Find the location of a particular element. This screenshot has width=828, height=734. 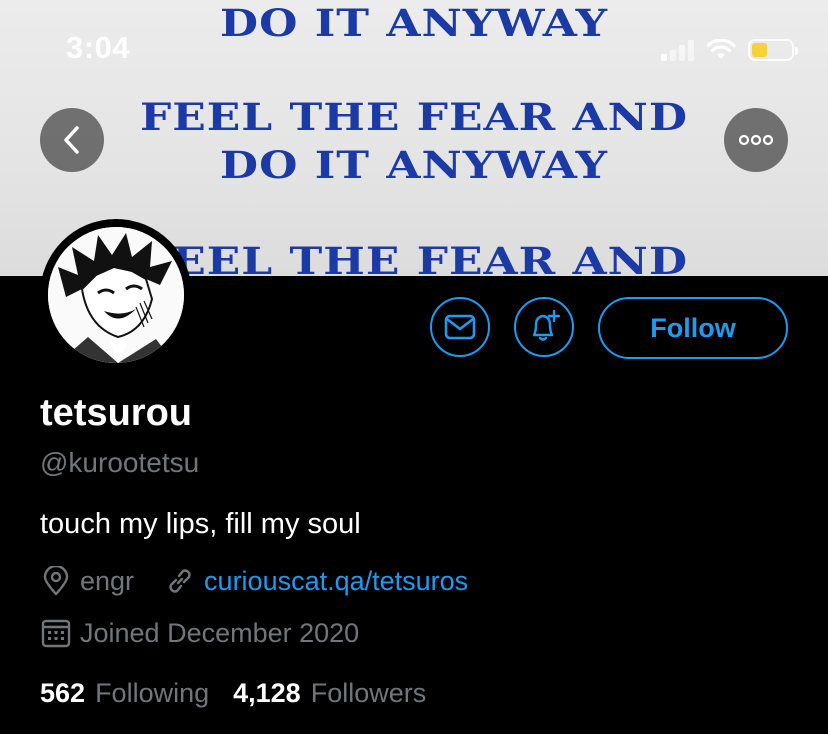

followers-count: 4,128 is located at coordinates (267, 693).